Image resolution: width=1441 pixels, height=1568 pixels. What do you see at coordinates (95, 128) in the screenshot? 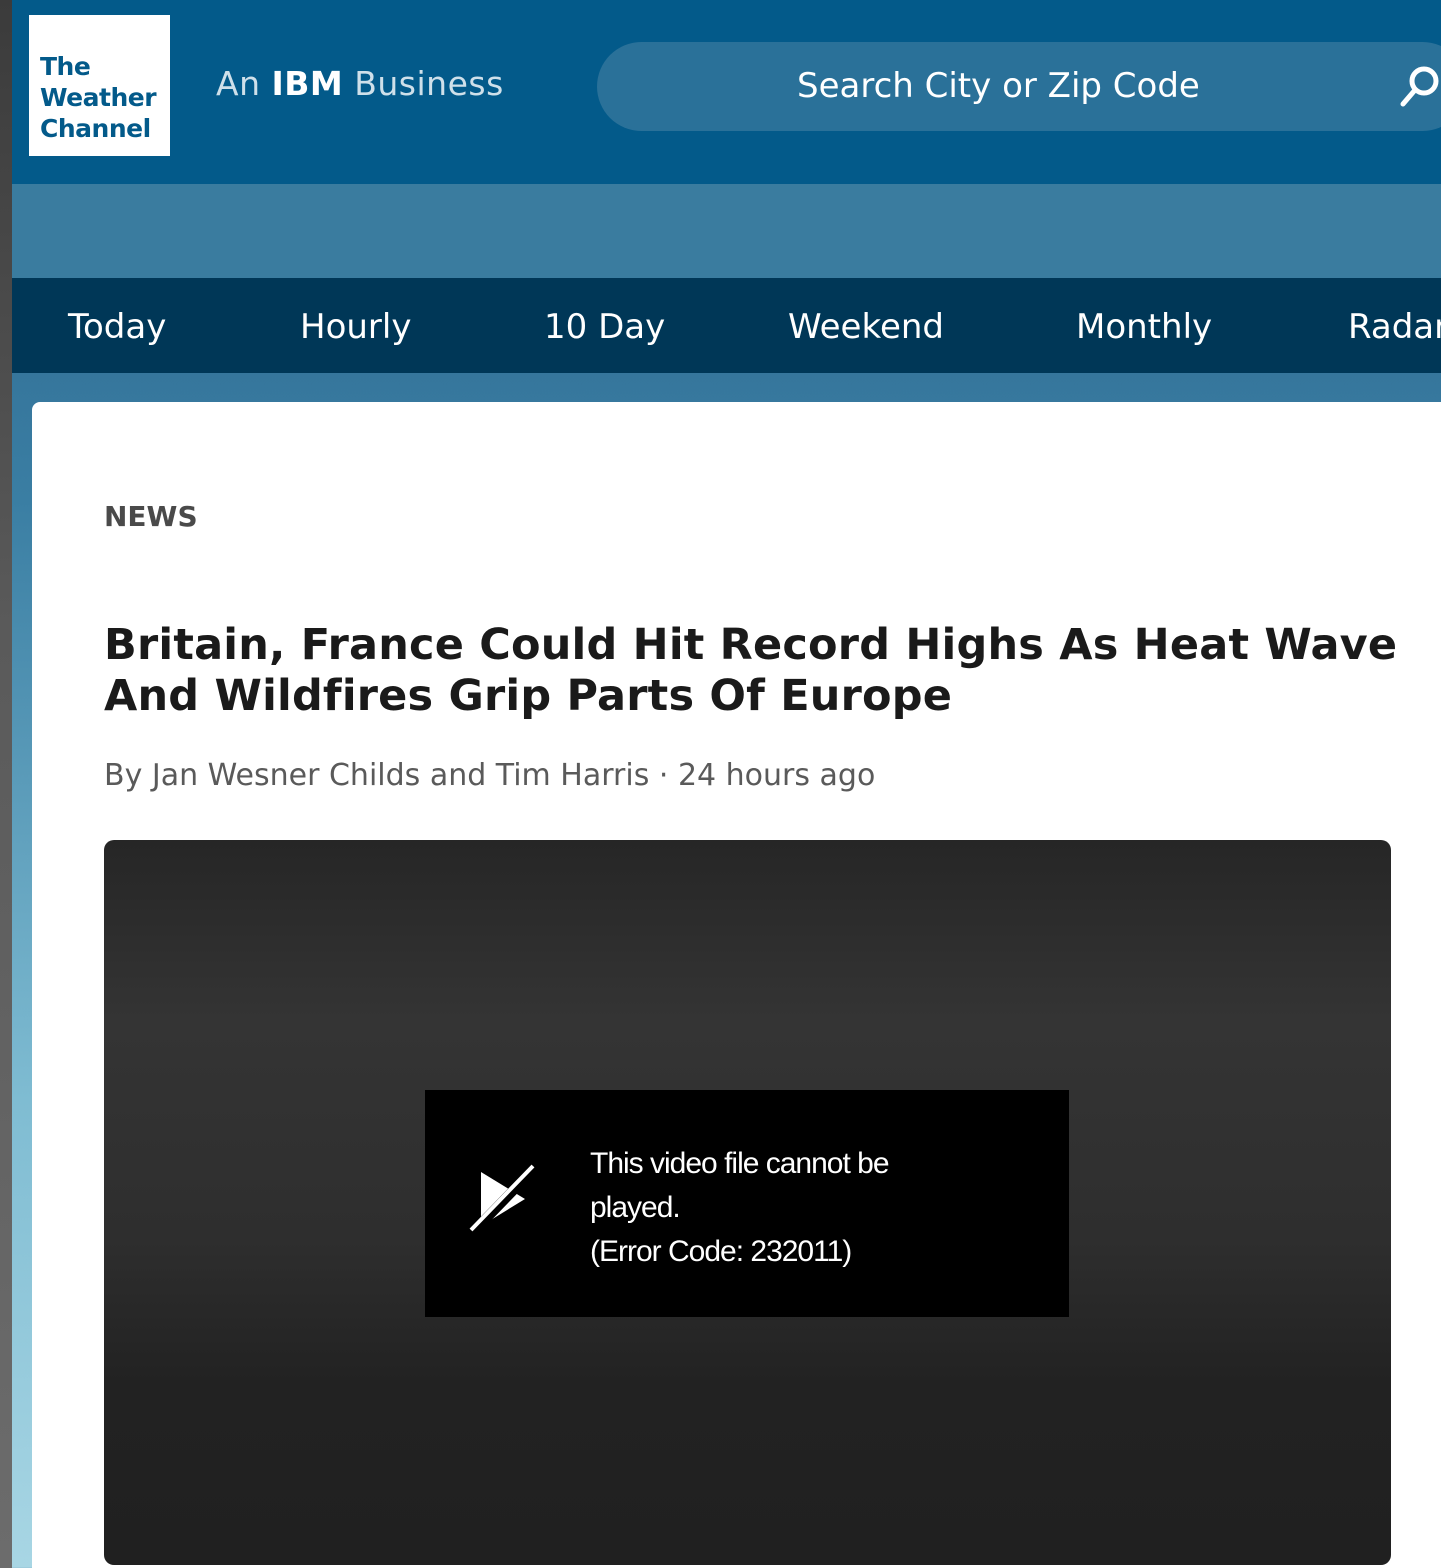
I see `logo-line-3: Channel` at bounding box center [95, 128].